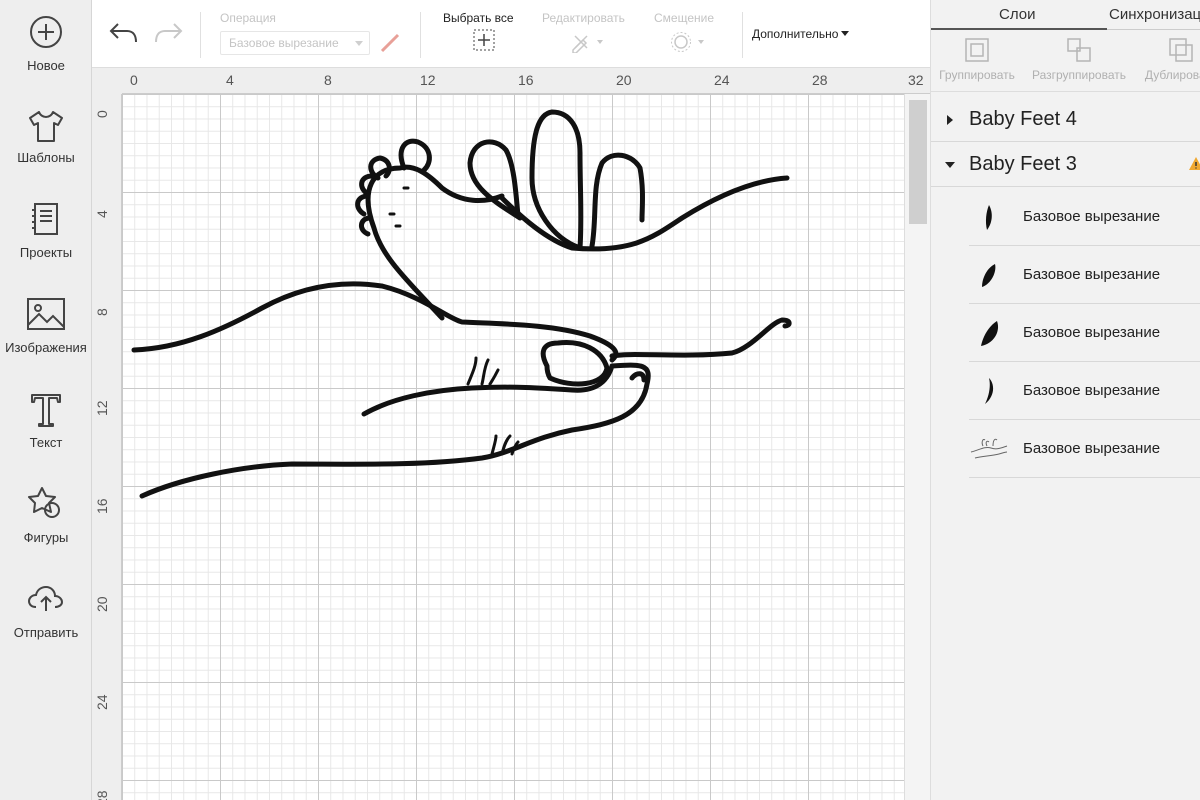 This screenshot has height=800, width=1200. Describe the element at coordinates (46, 537) in the screenshot. I see `sidebar-item-label: Фигуры` at that location.